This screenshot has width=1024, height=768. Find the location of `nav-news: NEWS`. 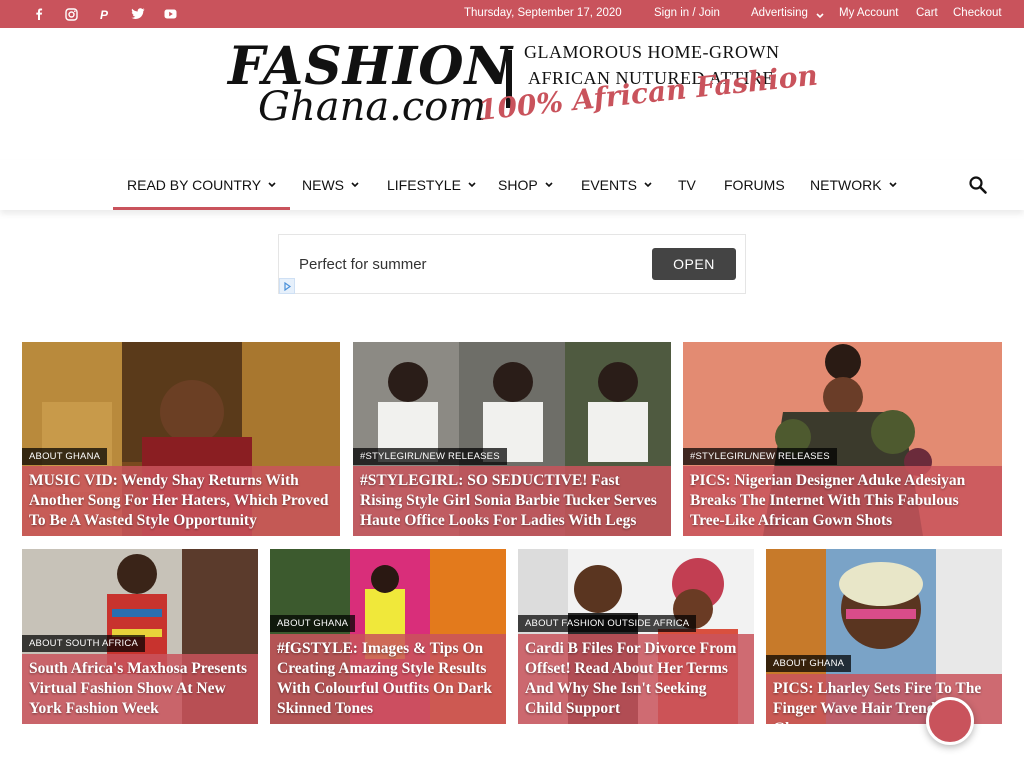

nav-news: NEWS is located at coordinates (330, 185).